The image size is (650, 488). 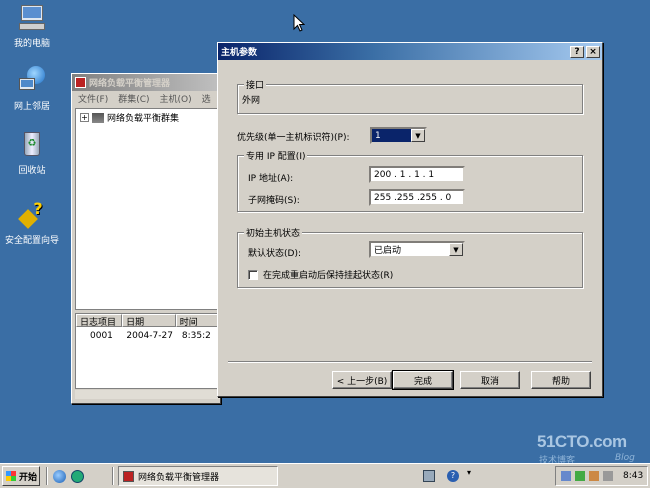 What do you see at coordinates (147, 394) in the screenshot?
I see `log-hscrollbar` at bounding box center [147, 394].